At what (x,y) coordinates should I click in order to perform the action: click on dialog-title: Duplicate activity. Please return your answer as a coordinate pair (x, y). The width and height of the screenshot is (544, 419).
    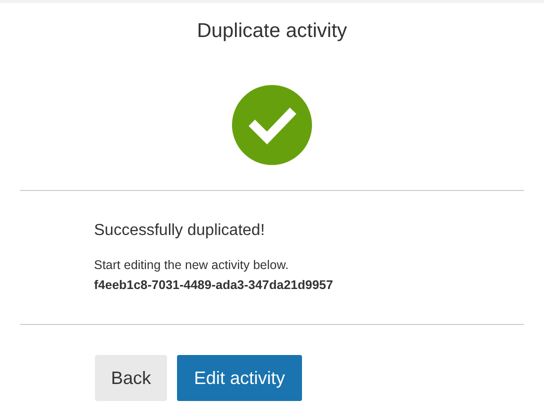
    Looking at the image, I should click on (272, 31).